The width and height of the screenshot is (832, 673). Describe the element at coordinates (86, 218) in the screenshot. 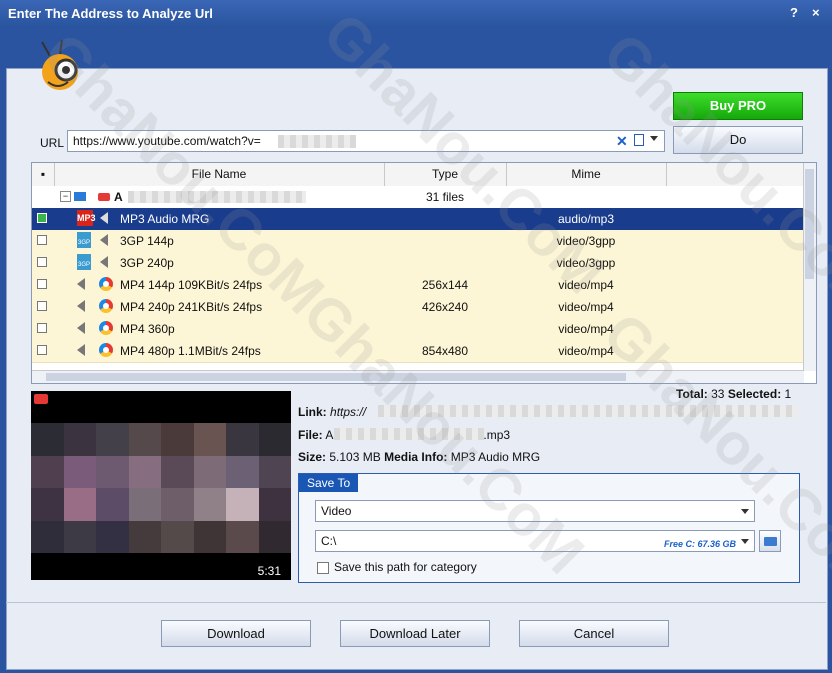

I see `mp3-icon: MP3` at that location.